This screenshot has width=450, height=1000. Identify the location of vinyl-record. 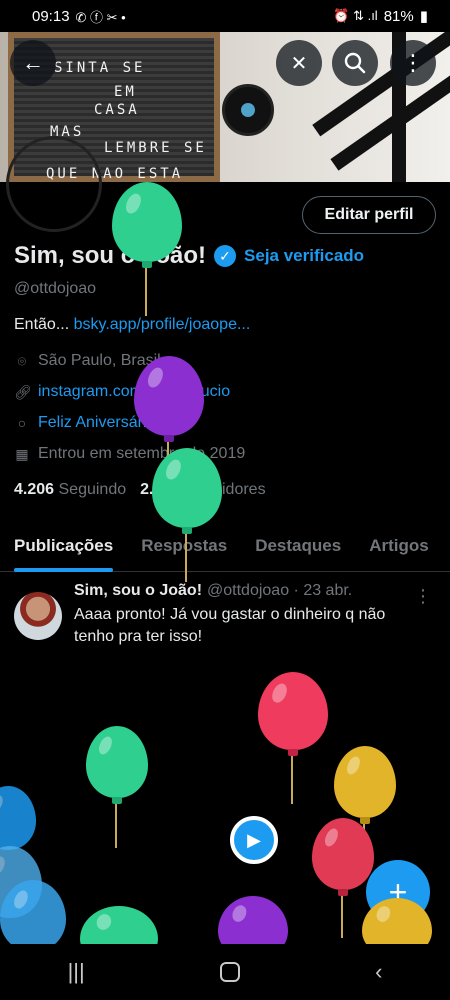
(248, 110).